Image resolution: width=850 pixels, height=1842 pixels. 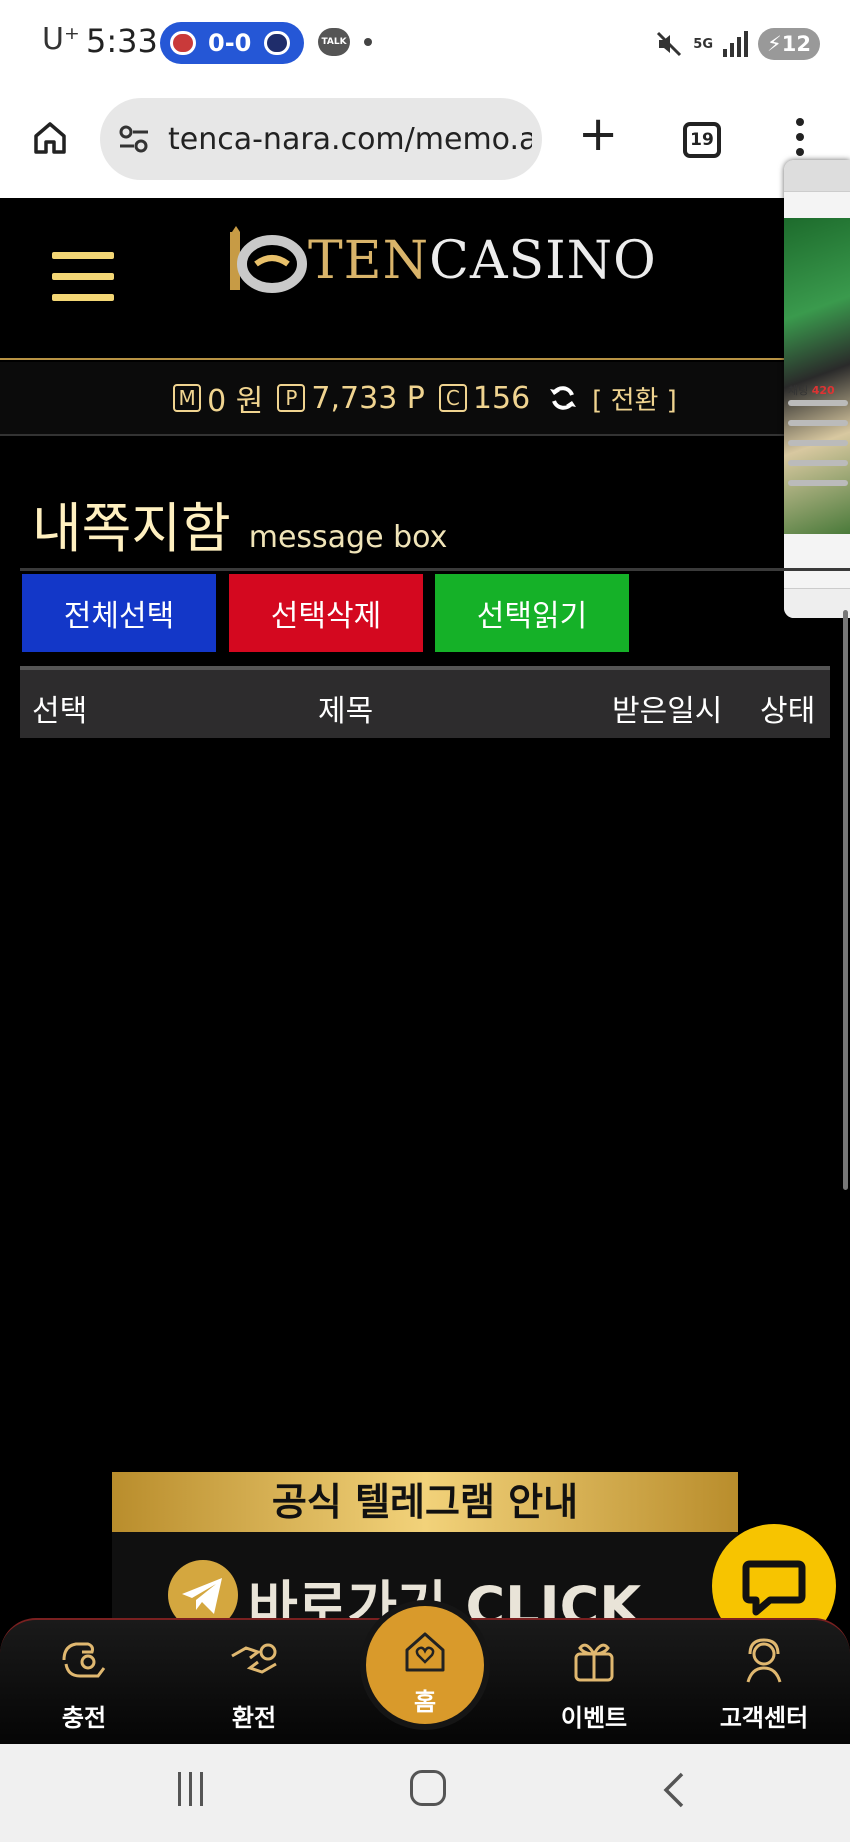 I want to click on page-title-en: message box, so click(x=348, y=537).